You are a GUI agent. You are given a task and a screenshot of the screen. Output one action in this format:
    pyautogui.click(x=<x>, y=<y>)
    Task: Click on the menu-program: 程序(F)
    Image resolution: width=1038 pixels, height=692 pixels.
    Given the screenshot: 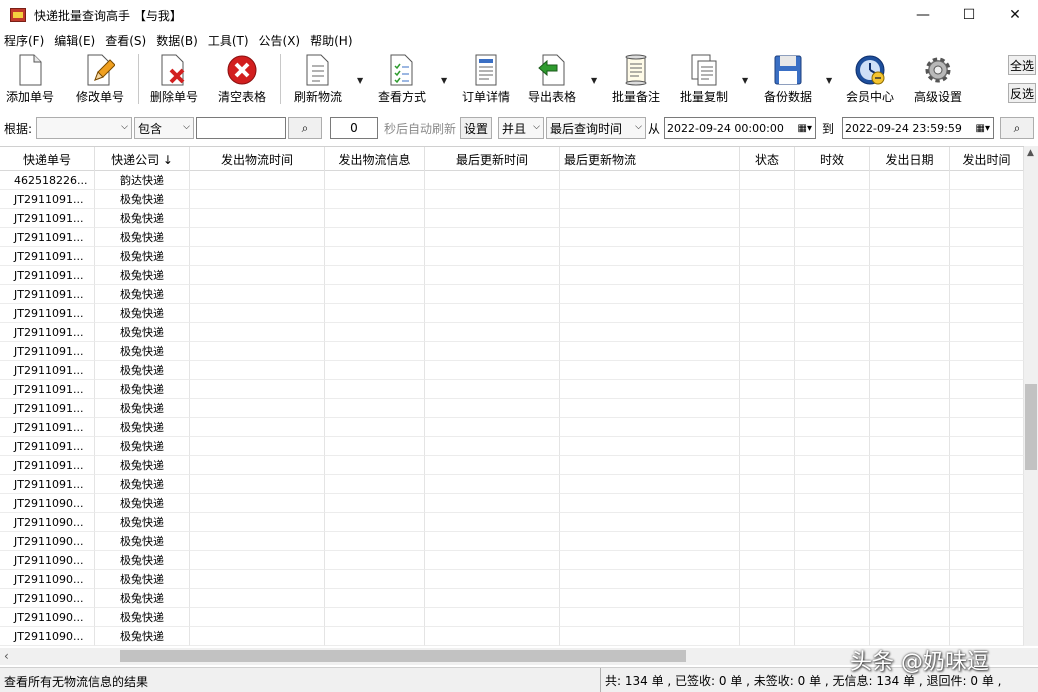 What is the action you would take?
    pyautogui.click(x=24, y=40)
    